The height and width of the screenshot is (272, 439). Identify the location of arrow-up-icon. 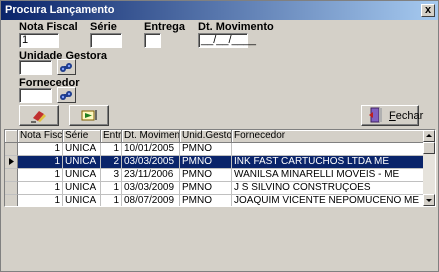
(429, 135).